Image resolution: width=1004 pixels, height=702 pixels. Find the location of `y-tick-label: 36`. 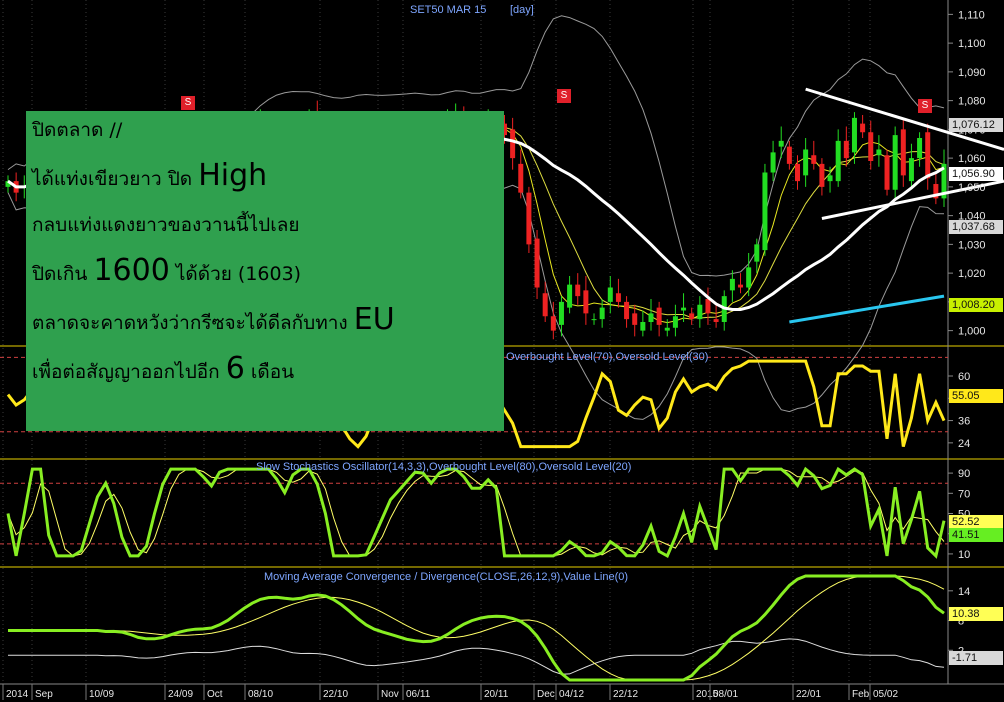

y-tick-label: 36 is located at coordinates (964, 422).